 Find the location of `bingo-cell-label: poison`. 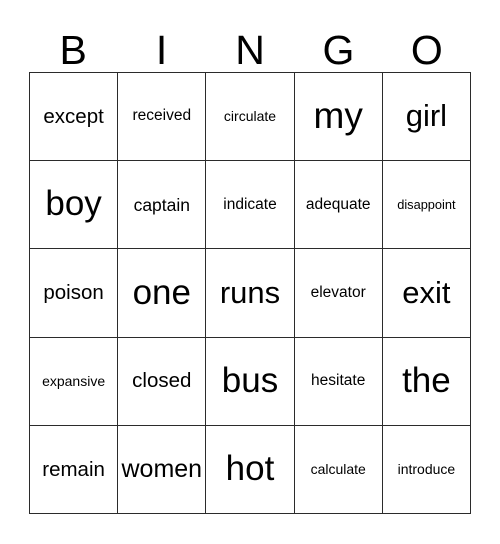

bingo-cell-label: poison is located at coordinates (73, 293).